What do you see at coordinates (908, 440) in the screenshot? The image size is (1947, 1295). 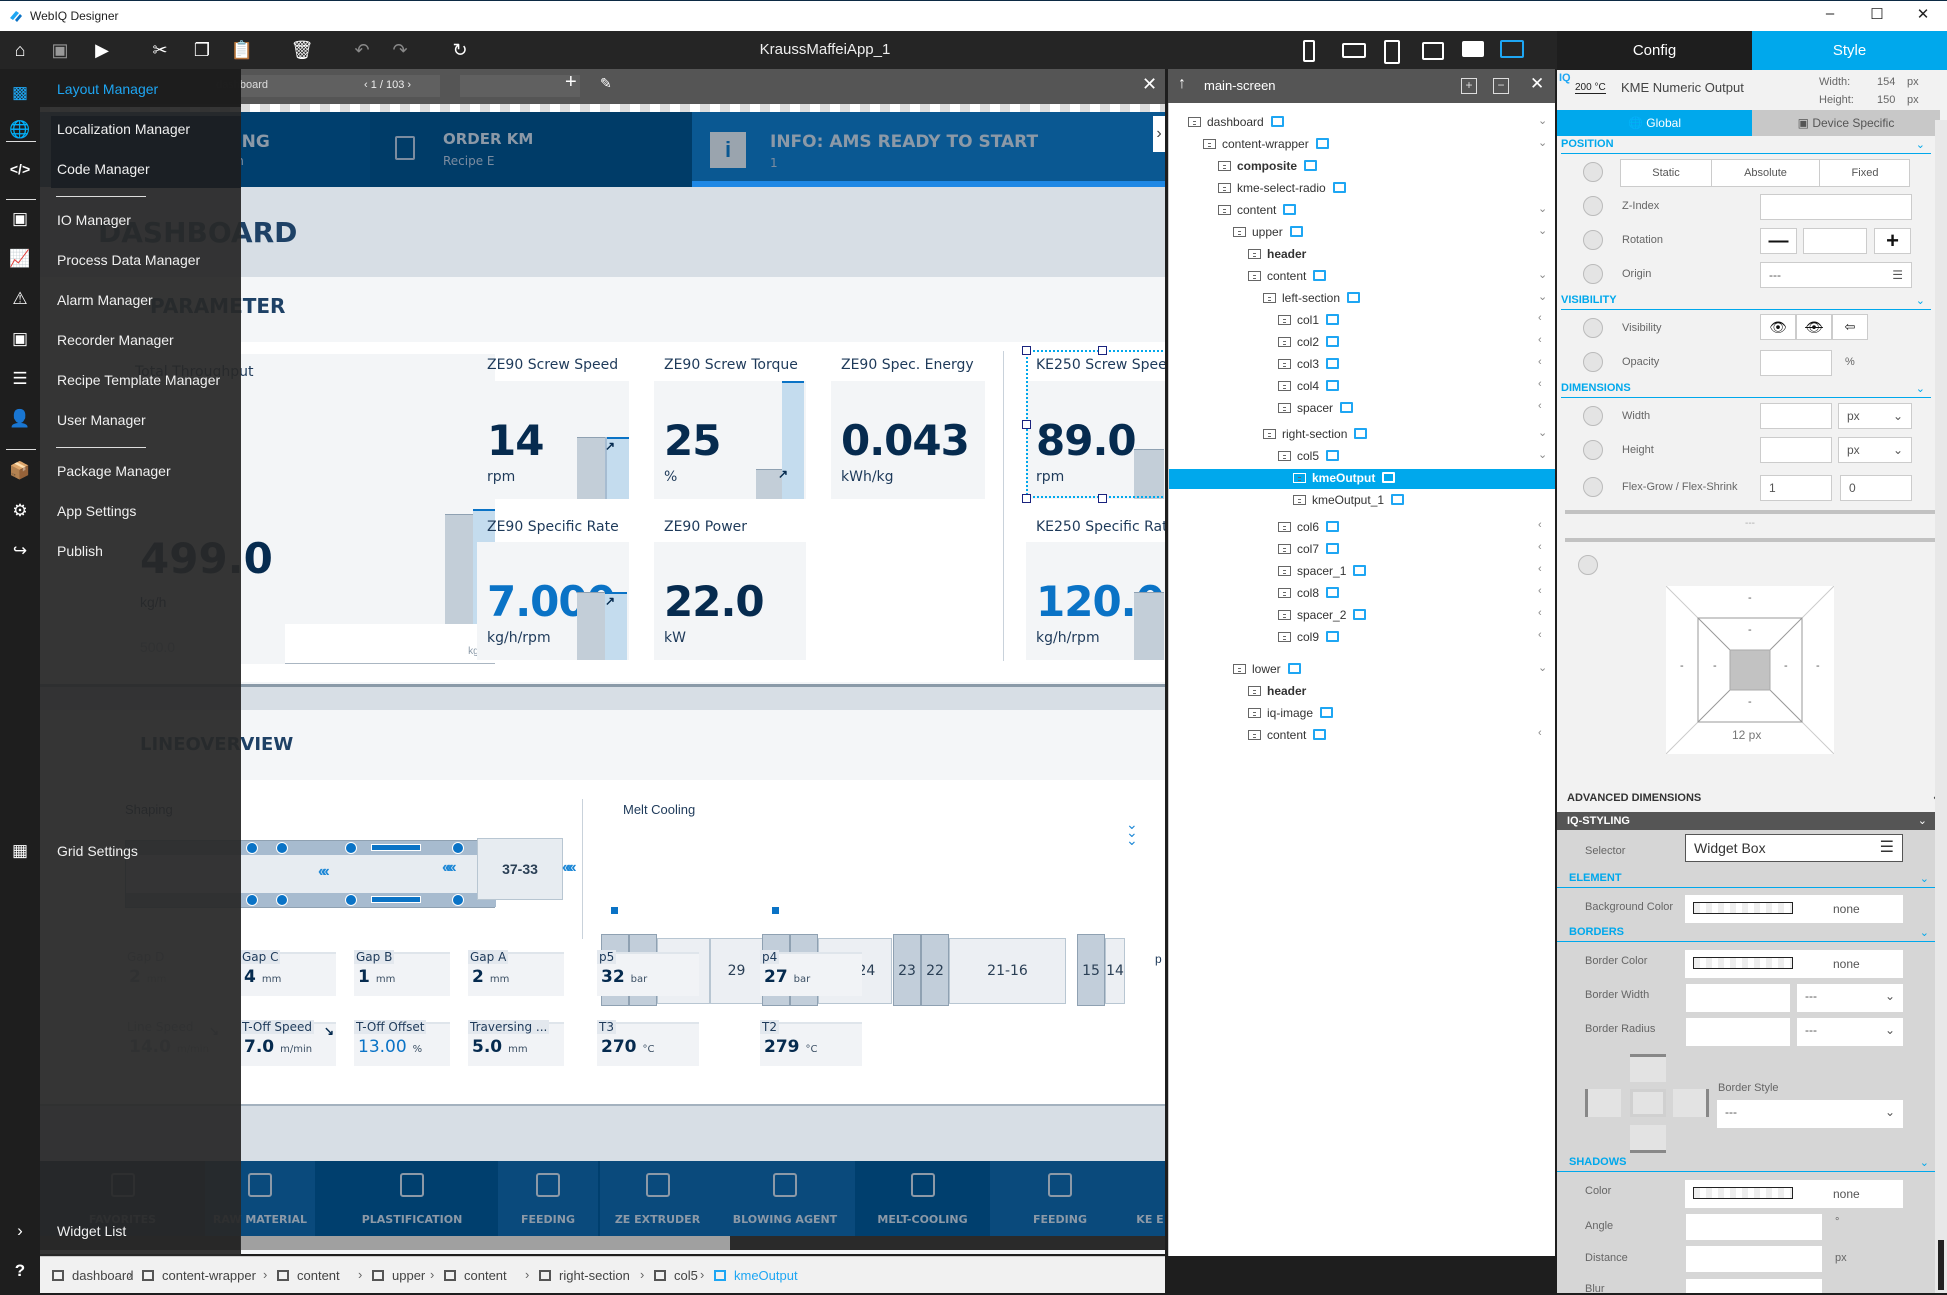 I see `kpi-widget-ze90-spec-energy: 0.043 kWh/kg` at bounding box center [908, 440].